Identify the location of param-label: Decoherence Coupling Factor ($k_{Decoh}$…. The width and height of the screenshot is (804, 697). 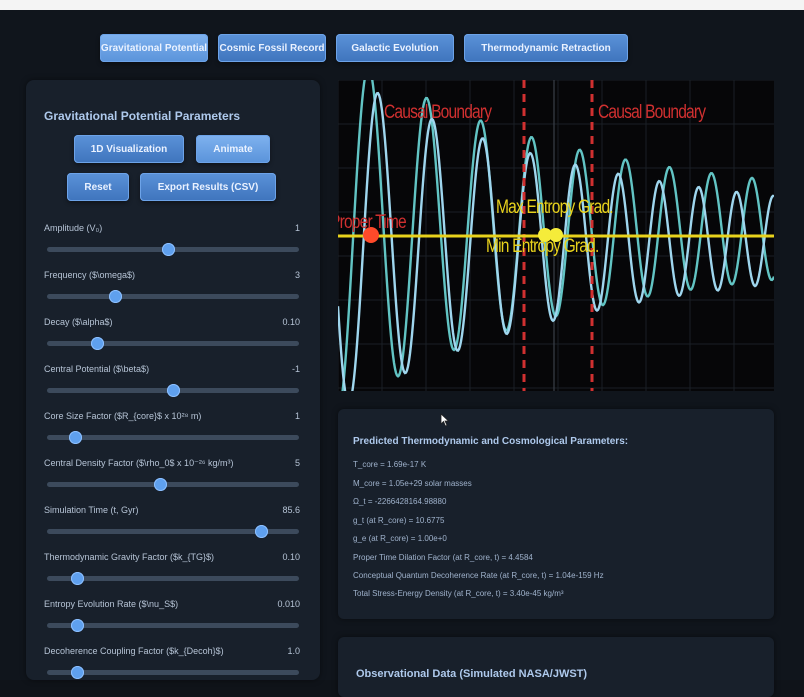
(134, 651).